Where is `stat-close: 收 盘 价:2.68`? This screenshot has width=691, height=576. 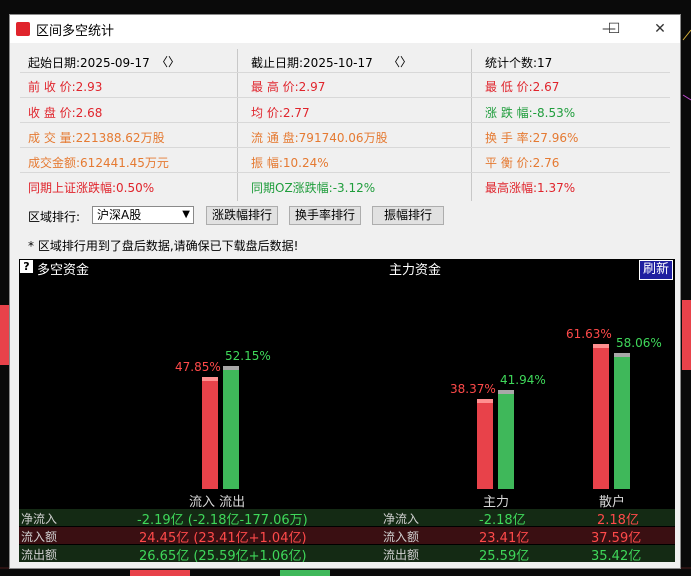 stat-close: 收 盘 价:2.68 is located at coordinates (65, 113).